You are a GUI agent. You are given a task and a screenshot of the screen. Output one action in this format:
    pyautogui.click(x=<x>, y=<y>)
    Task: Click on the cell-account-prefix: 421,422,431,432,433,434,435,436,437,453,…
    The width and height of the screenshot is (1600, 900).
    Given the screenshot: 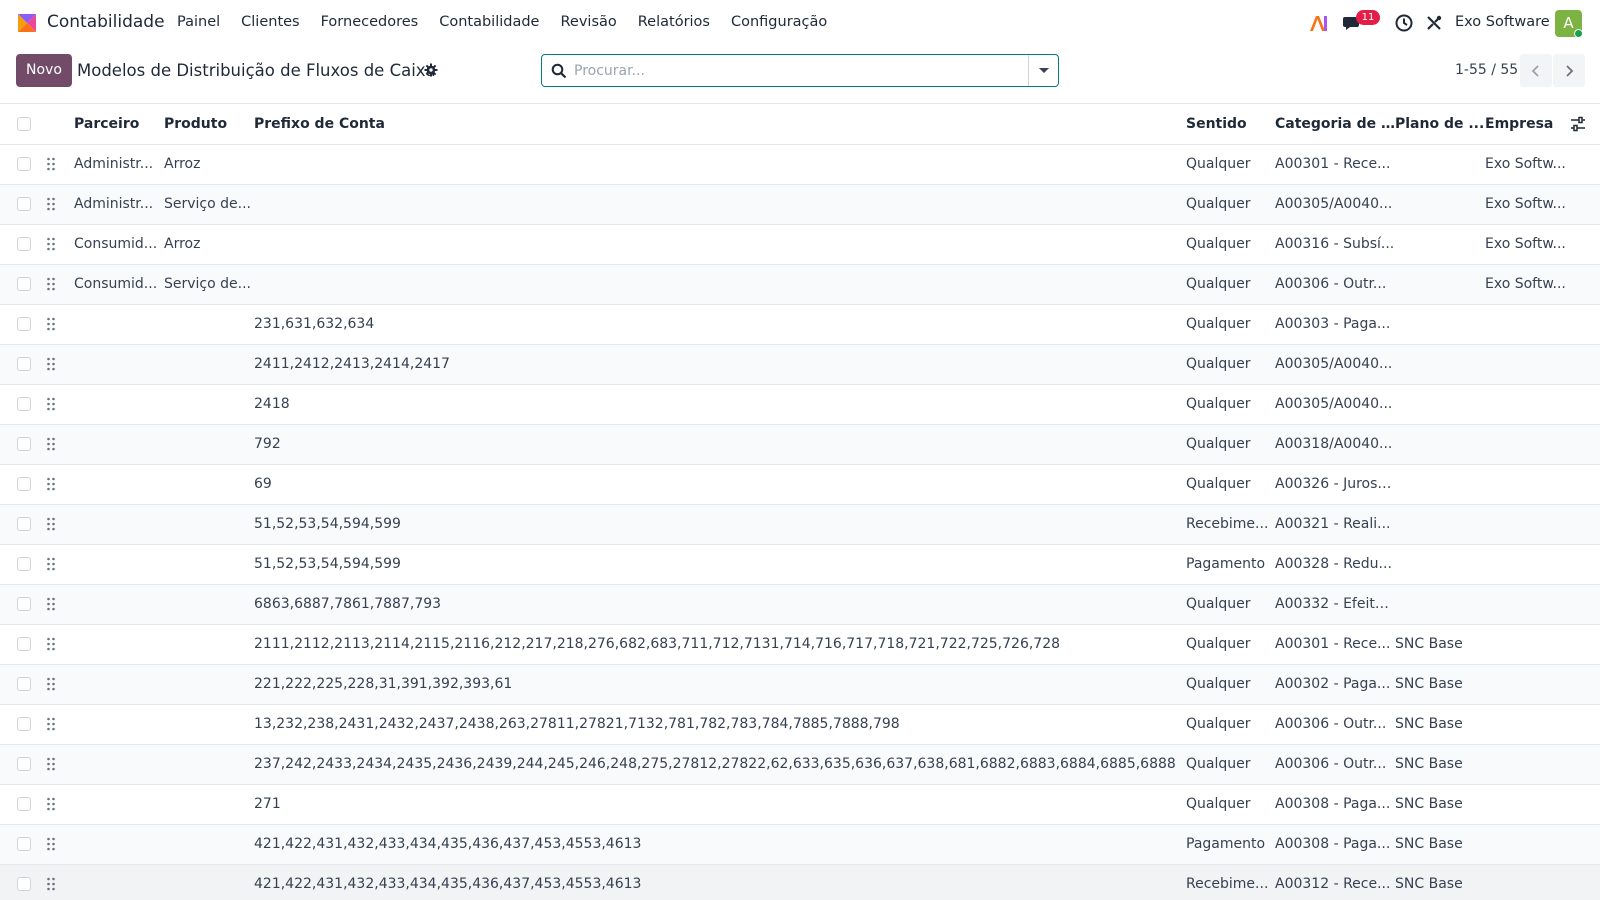 What is the action you would take?
    pyautogui.click(x=720, y=844)
    